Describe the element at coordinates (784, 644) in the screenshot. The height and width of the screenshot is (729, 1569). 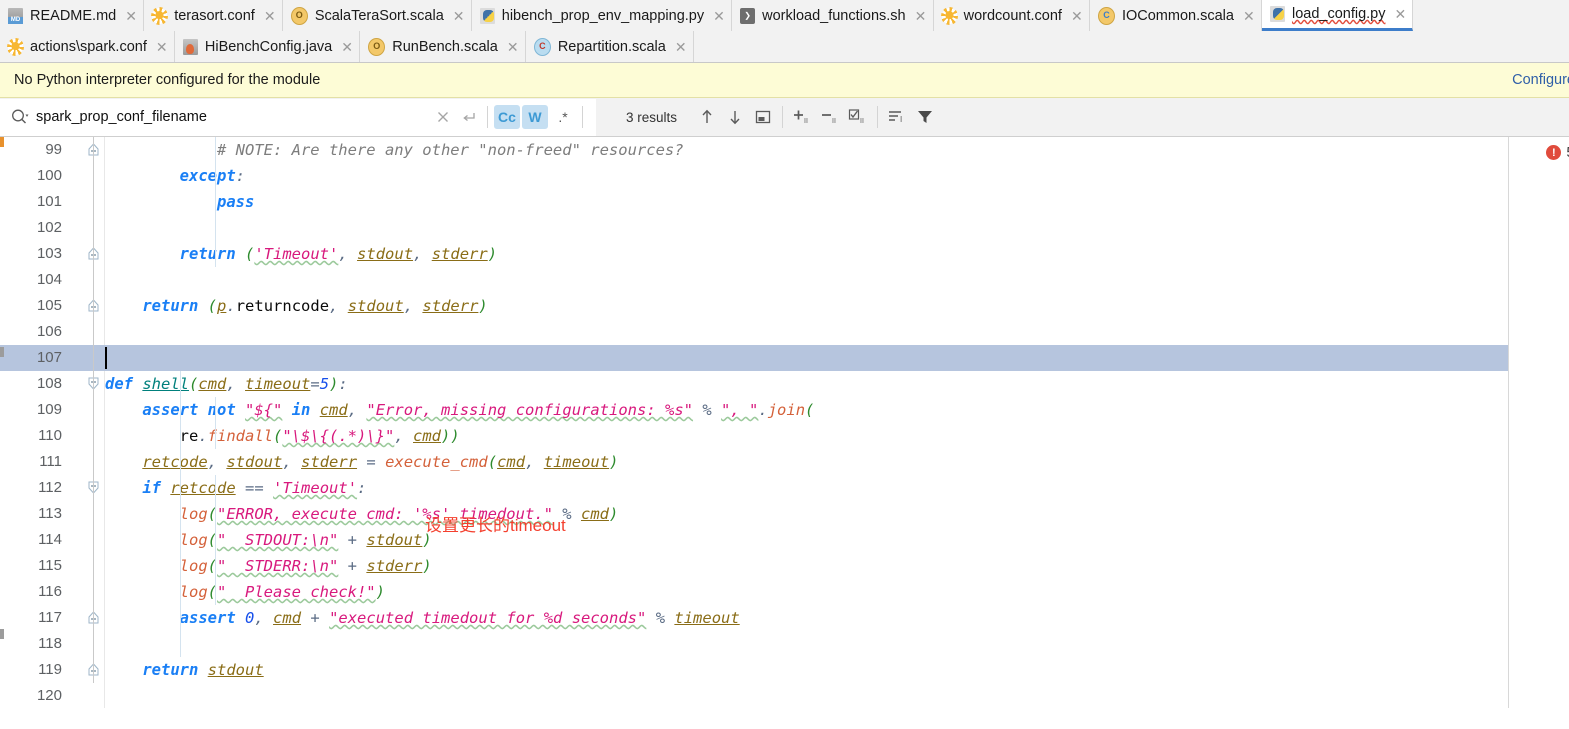
I see `code-line: 118` at that location.